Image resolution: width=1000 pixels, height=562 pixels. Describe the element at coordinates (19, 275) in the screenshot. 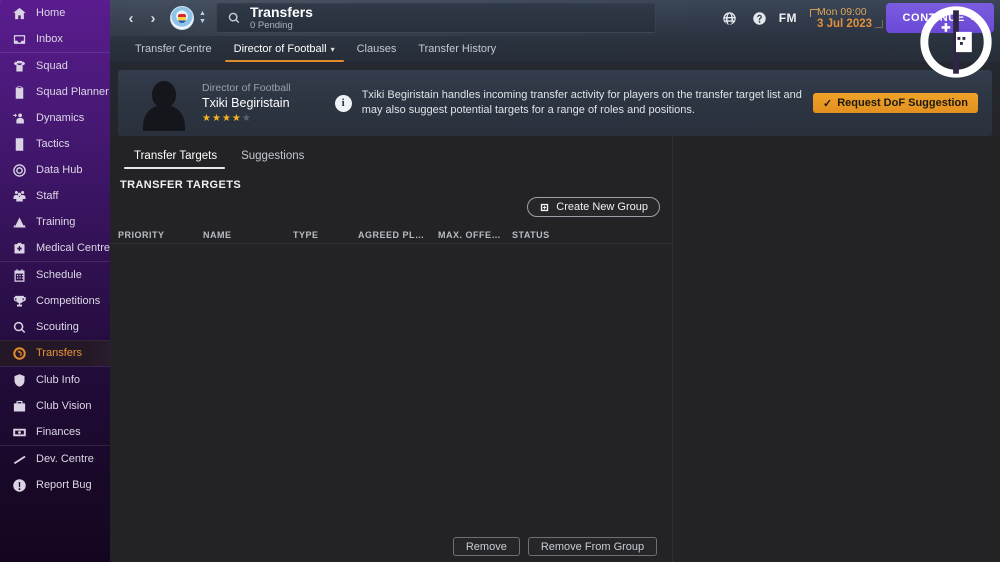

I see `calendar-icon` at that location.